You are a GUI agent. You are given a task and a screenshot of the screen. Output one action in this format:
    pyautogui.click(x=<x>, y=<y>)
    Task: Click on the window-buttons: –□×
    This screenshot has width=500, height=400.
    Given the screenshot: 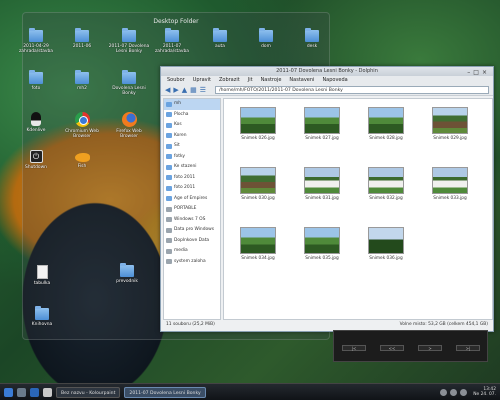 What is the action you would take?
    pyautogui.click(x=478, y=72)
    